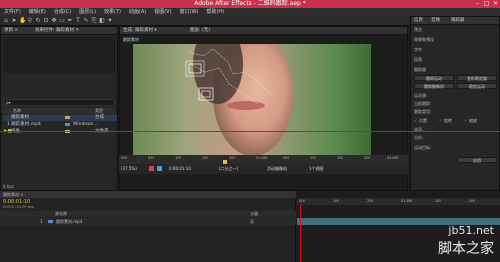 The image size is (500, 262). I want to click on menu-file: 文件(F), so click(12, 12).